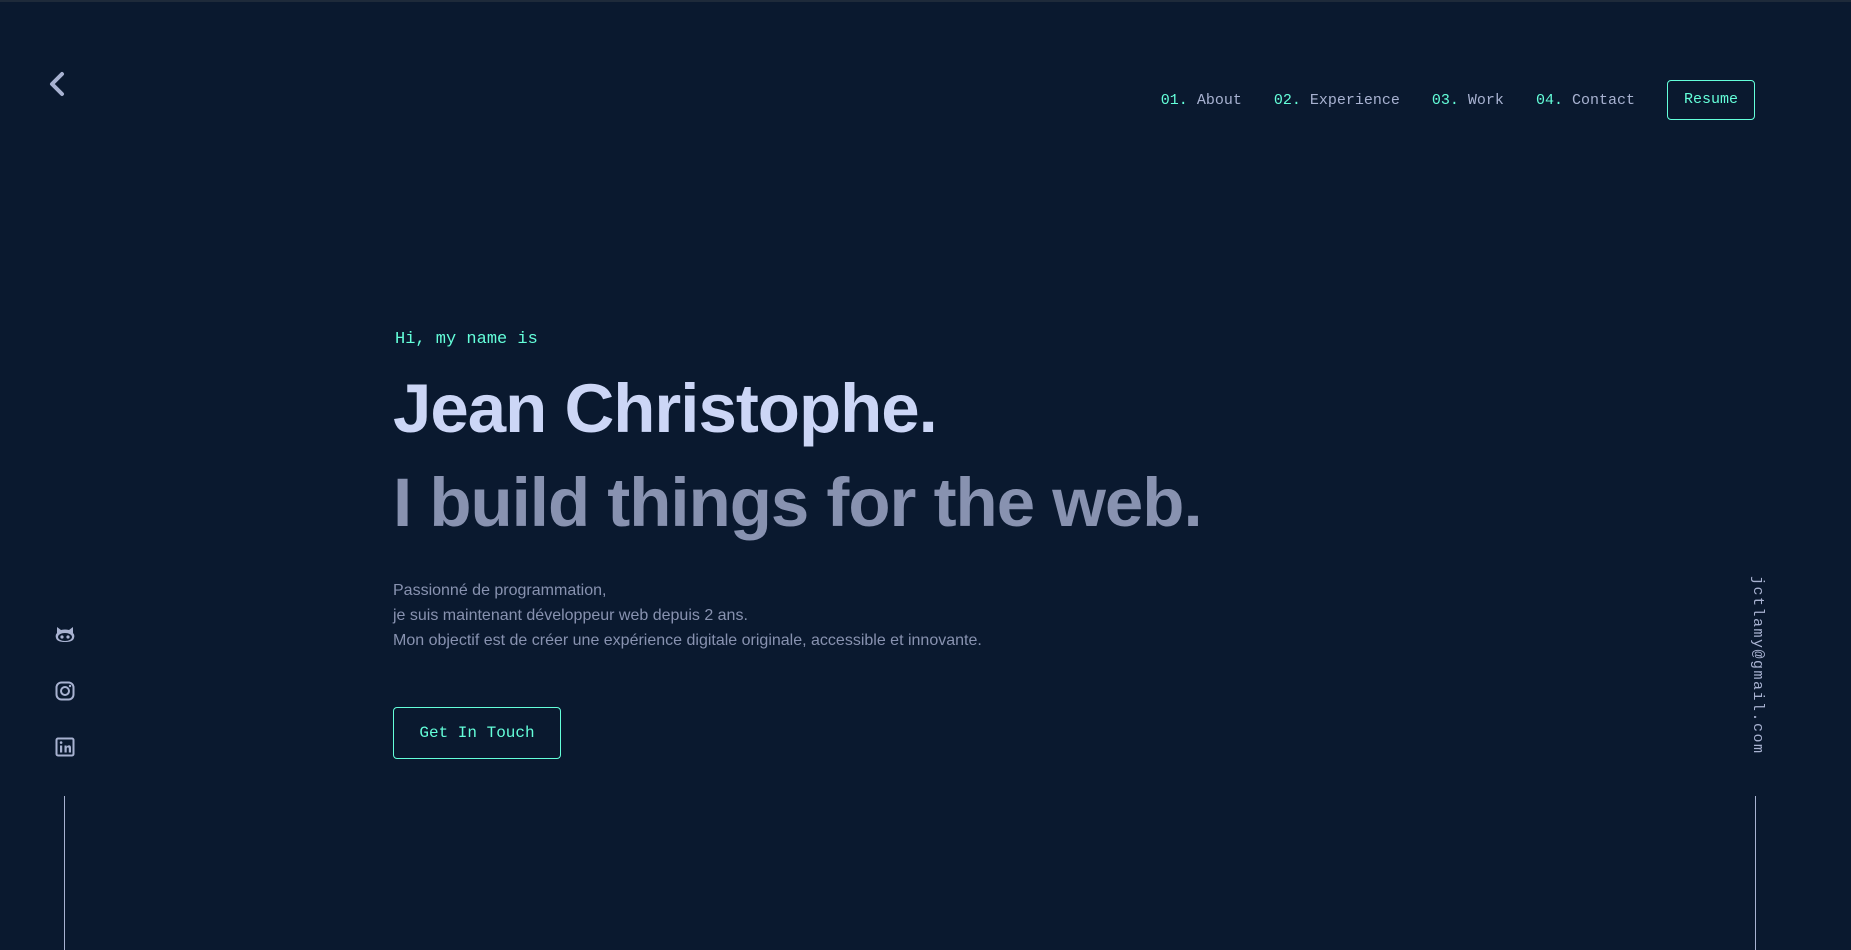 The height and width of the screenshot is (950, 1851). I want to click on chevron-left-icon, so click(58, 84).